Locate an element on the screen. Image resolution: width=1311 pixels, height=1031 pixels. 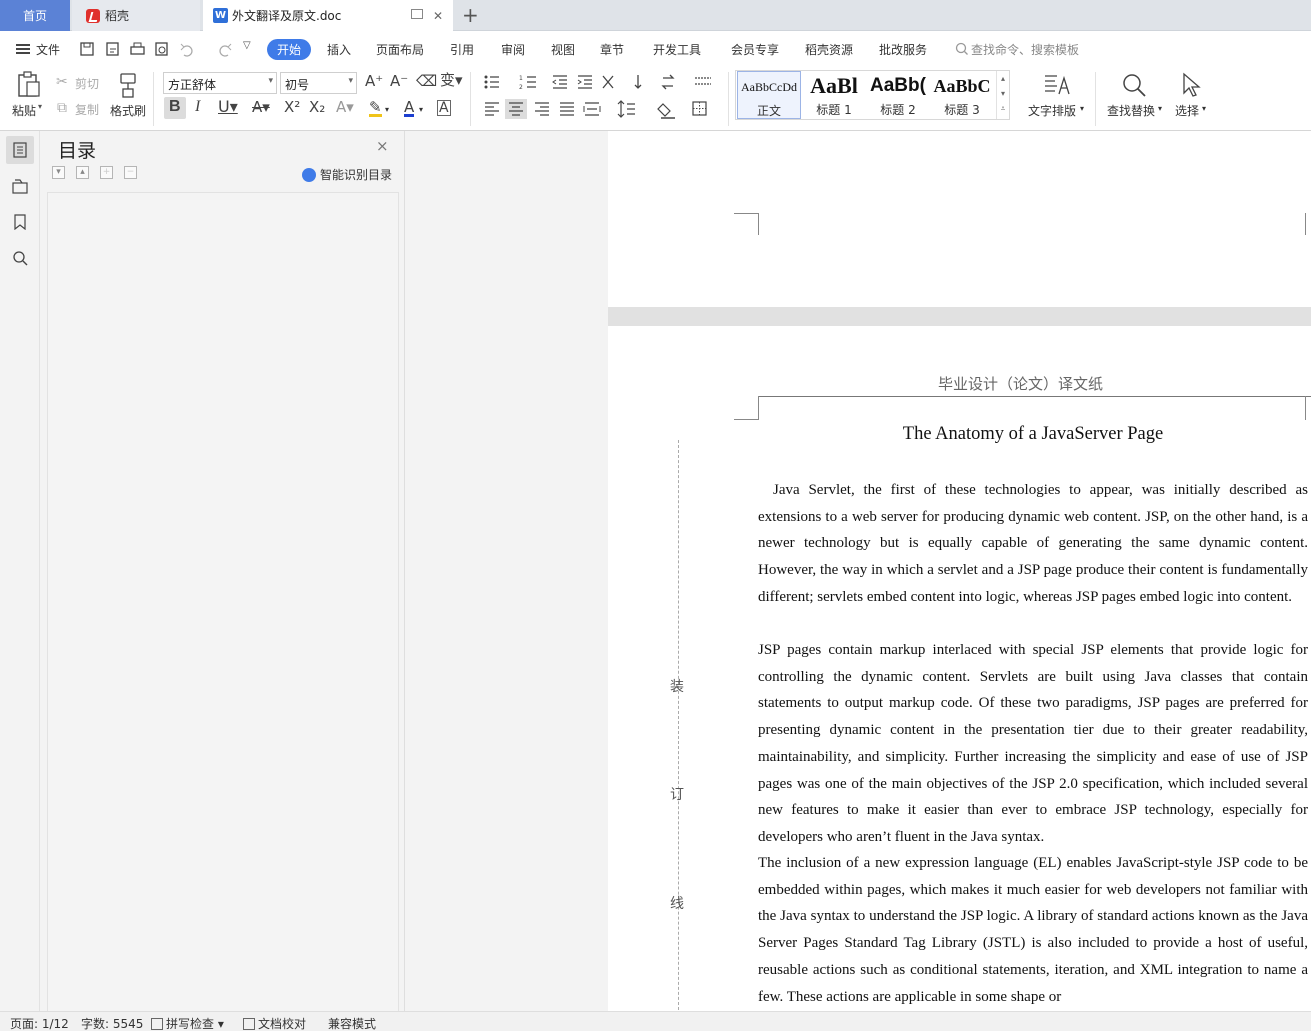
export-pdf-icon is located at coordinates (112, 49).